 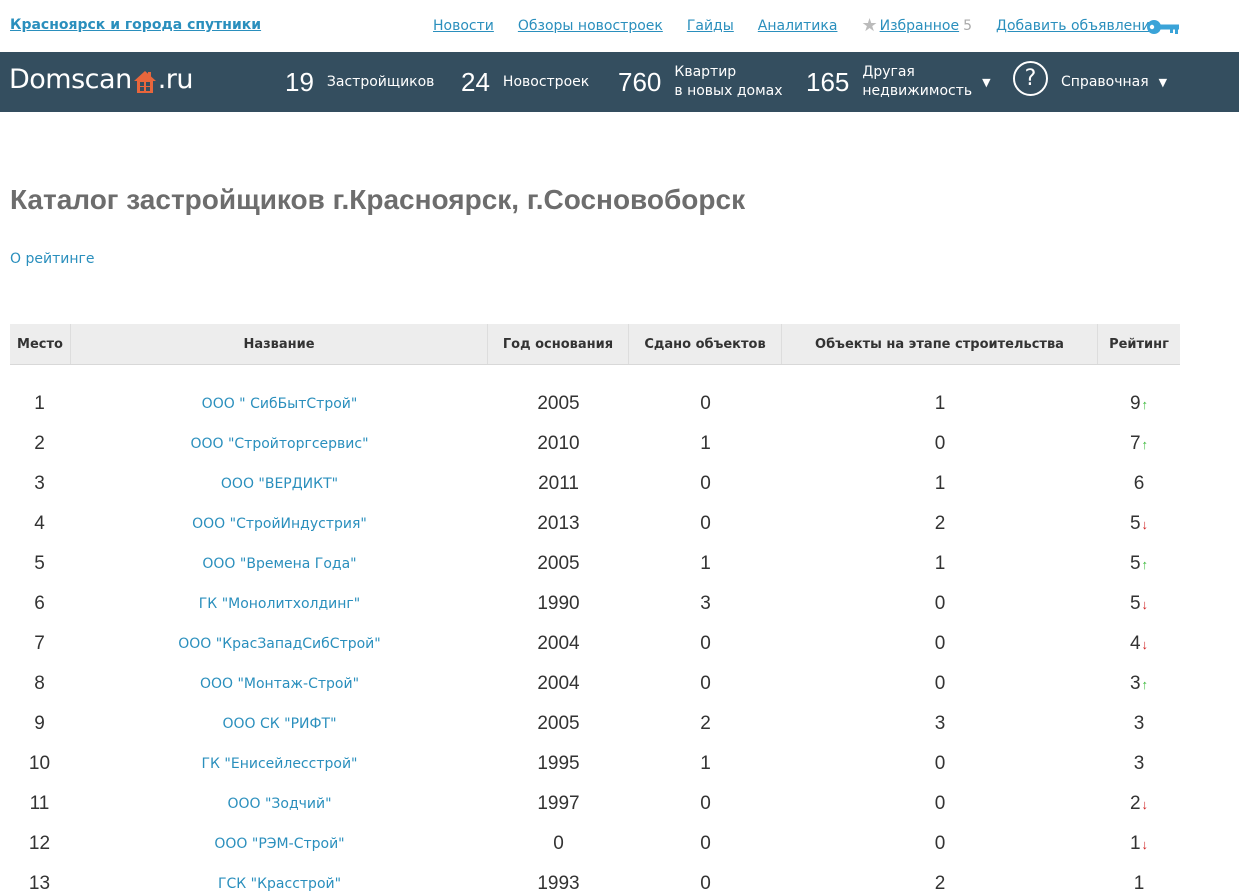 What do you see at coordinates (1077, 26) in the screenshot?
I see `add-ad-link: Добавить объявление` at bounding box center [1077, 26].